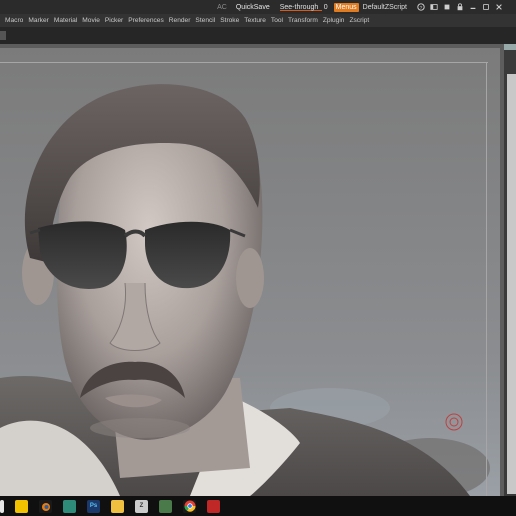  I want to click on maximize-icon, so click(486, 7).